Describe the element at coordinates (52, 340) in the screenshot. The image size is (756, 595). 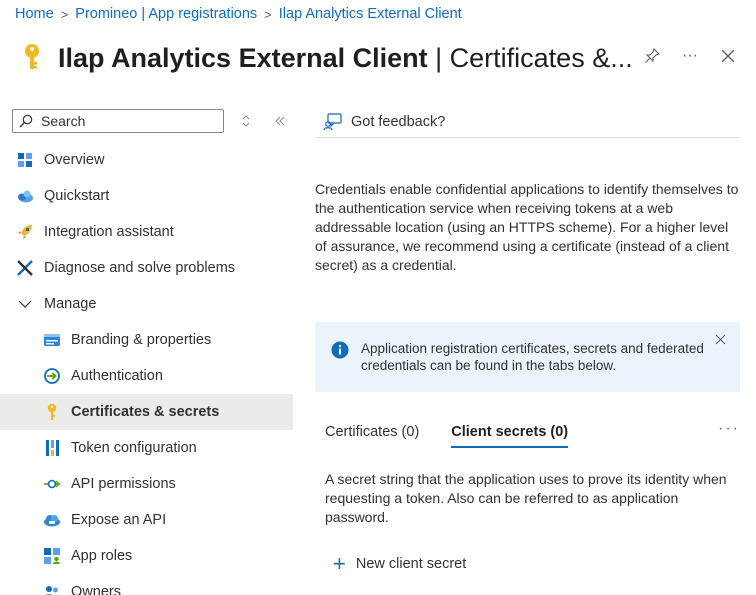
I see `branding-icon` at that location.